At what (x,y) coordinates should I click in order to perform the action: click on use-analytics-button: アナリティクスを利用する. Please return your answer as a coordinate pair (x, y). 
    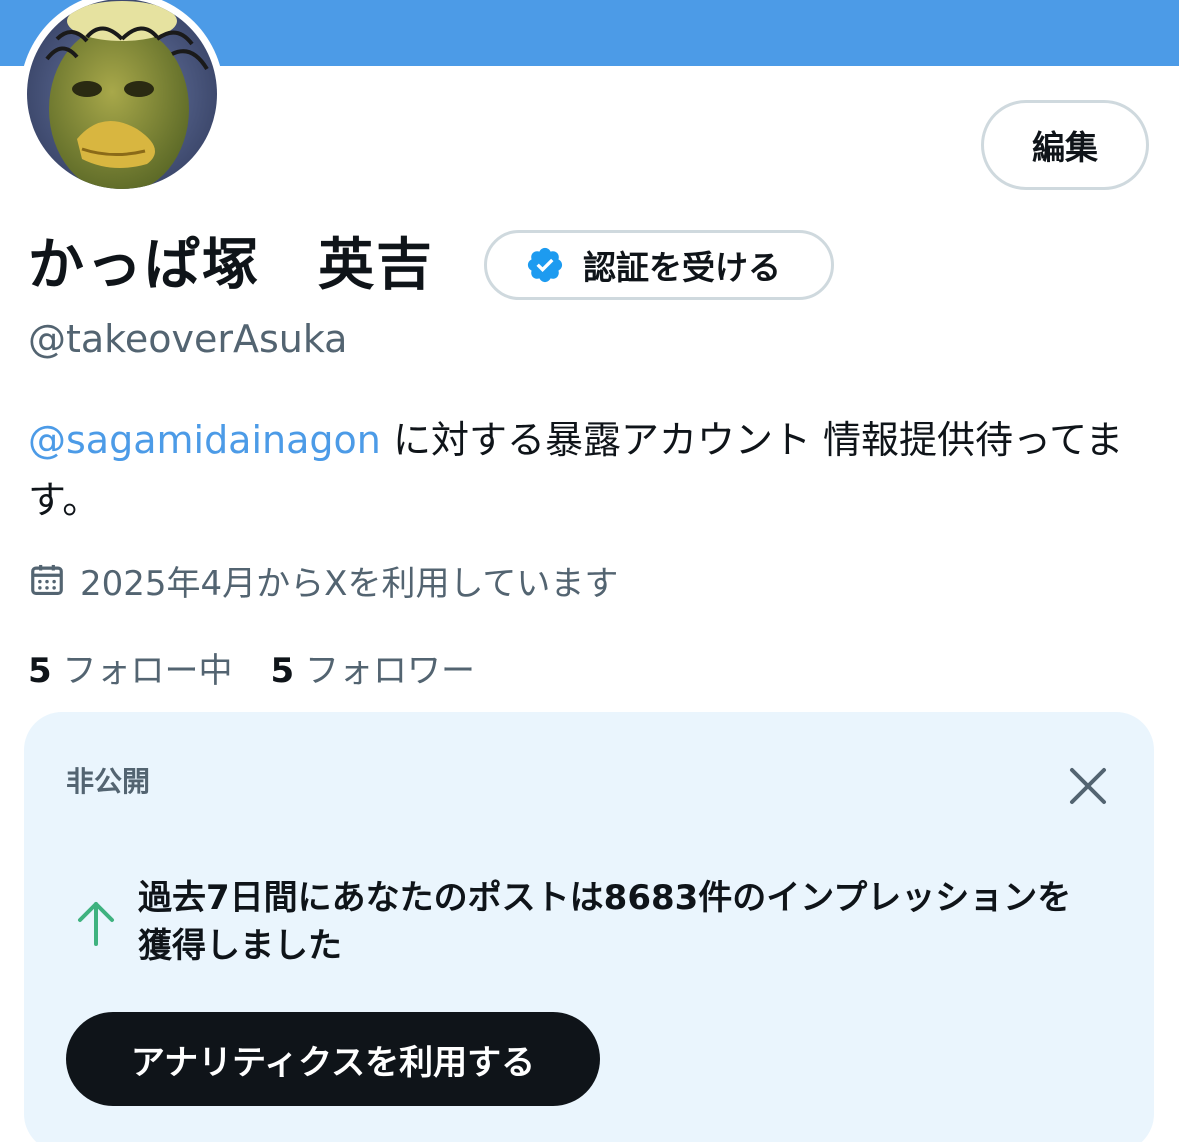
    Looking at the image, I should click on (333, 1059).